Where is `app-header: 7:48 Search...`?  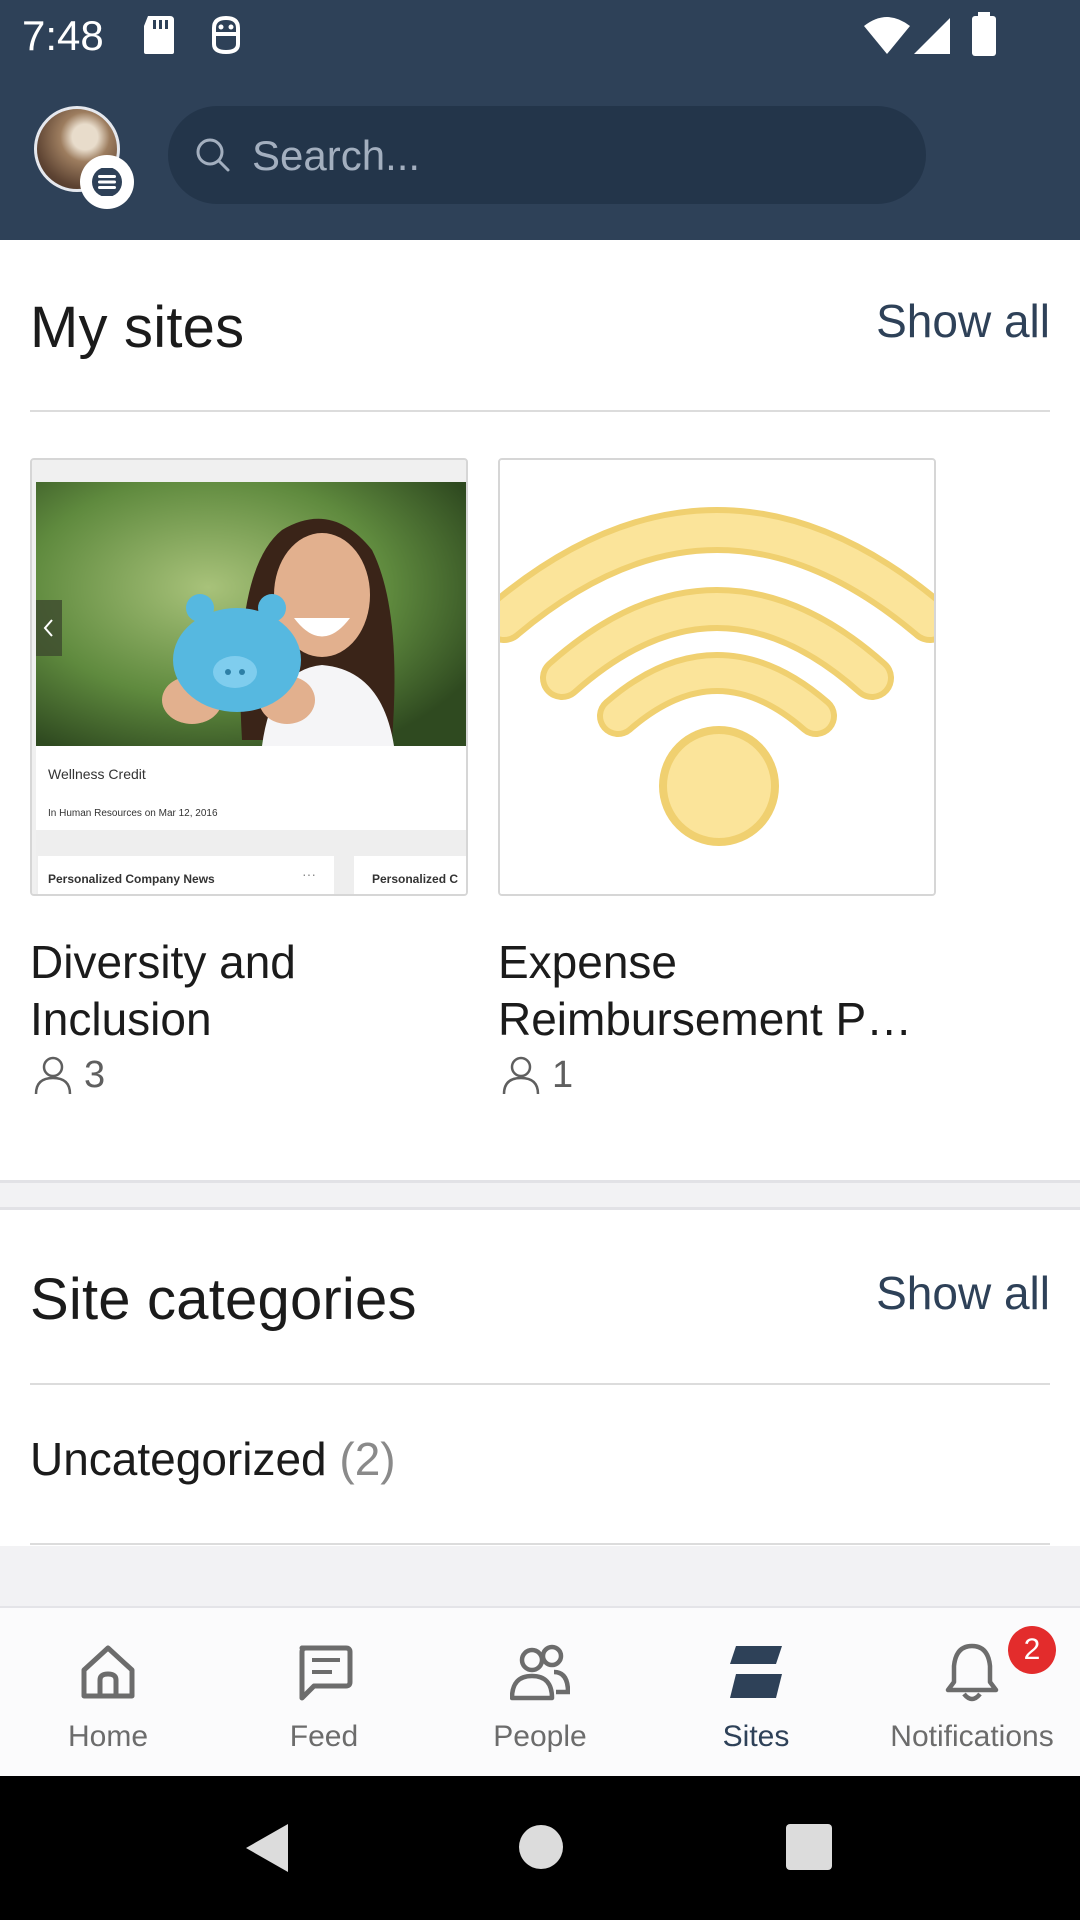 app-header: 7:48 Search... is located at coordinates (540, 120).